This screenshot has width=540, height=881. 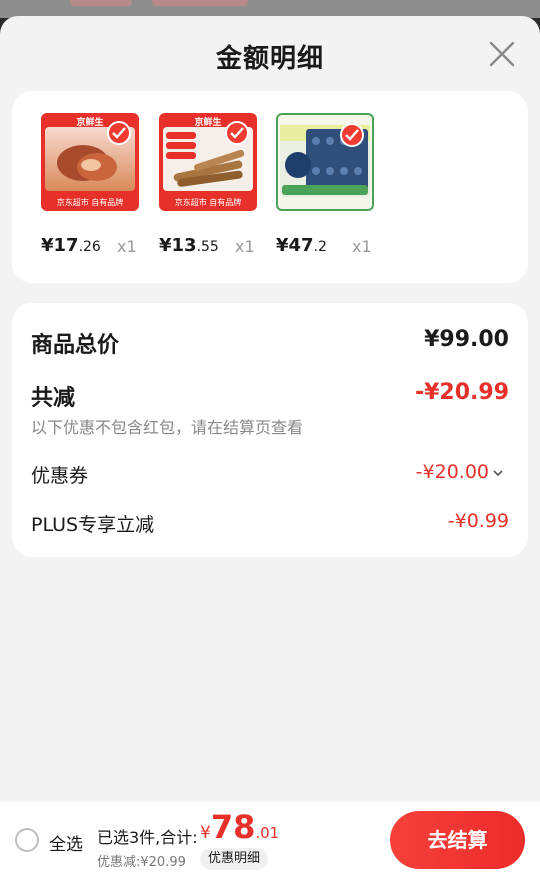 I want to click on reduce-note-row: 以下优惠不包含红包，请在结算页查看, so click(x=270, y=425).